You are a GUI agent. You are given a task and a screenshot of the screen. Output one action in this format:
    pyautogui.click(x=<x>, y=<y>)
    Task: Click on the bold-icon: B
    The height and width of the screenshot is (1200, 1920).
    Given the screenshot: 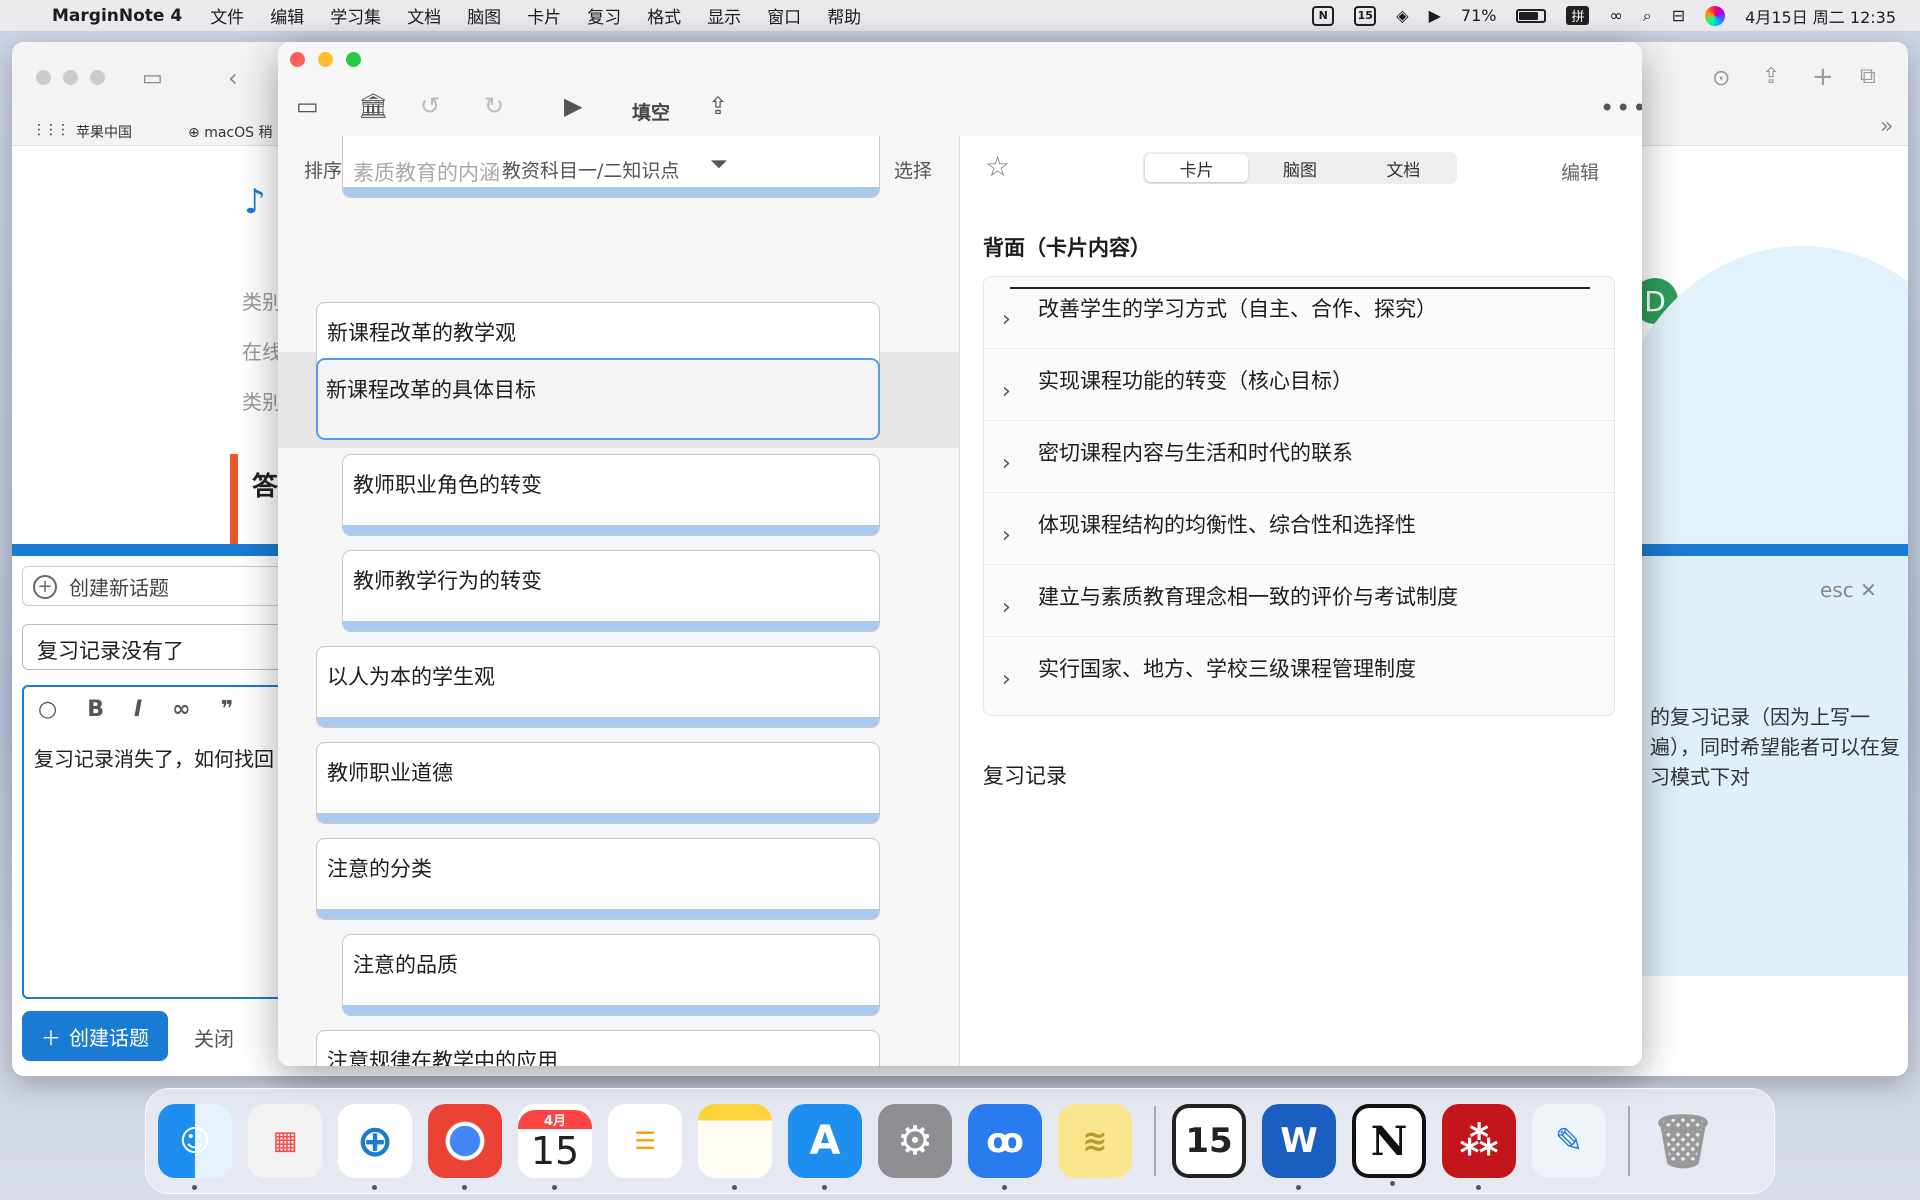 What is the action you would take?
    pyautogui.click(x=95, y=709)
    